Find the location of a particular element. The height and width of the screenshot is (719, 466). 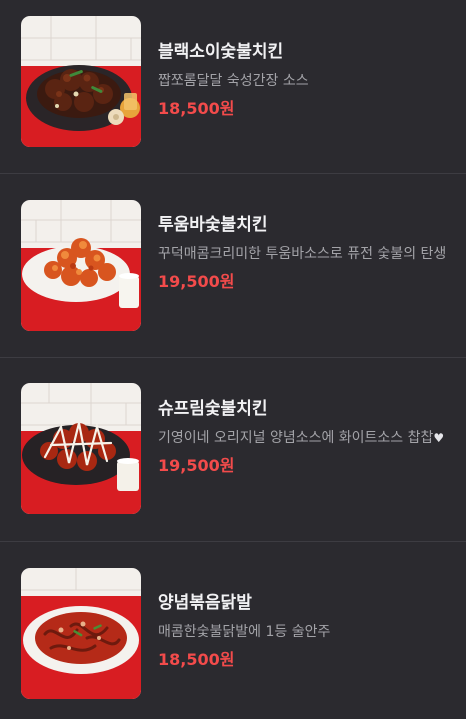

menu-item-name: 양념볶음닭발 is located at coordinates (205, 603).